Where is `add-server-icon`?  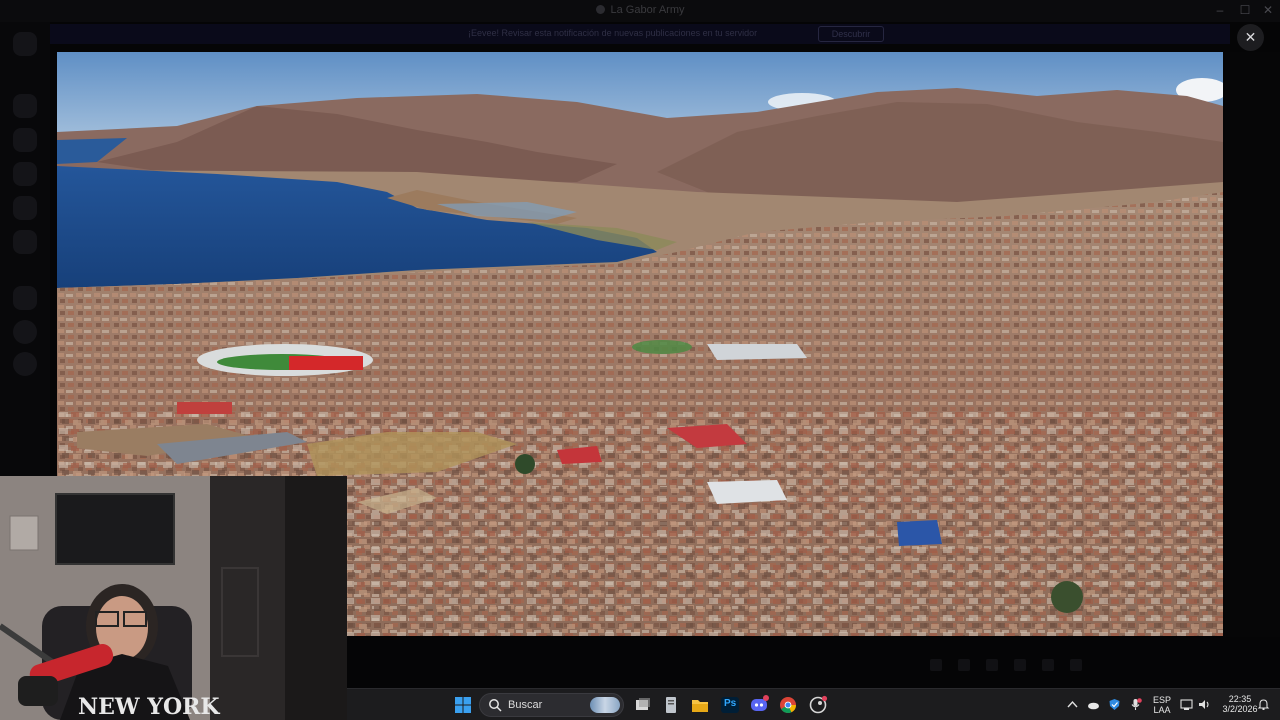 add-server-icon is located at coordinates (25, 332).